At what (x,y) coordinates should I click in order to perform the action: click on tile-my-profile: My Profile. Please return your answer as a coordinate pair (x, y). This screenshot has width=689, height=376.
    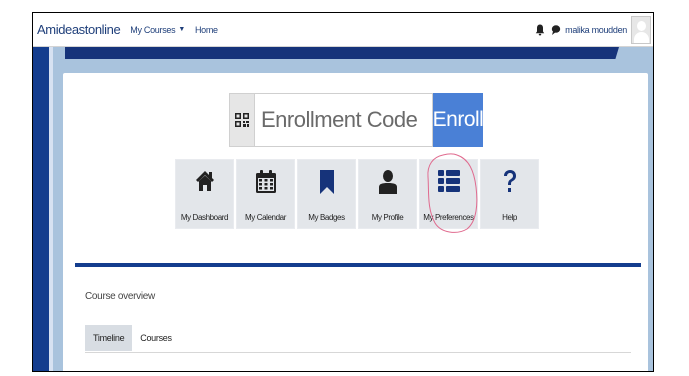
    Looking at the image, I should click on (387, 194).